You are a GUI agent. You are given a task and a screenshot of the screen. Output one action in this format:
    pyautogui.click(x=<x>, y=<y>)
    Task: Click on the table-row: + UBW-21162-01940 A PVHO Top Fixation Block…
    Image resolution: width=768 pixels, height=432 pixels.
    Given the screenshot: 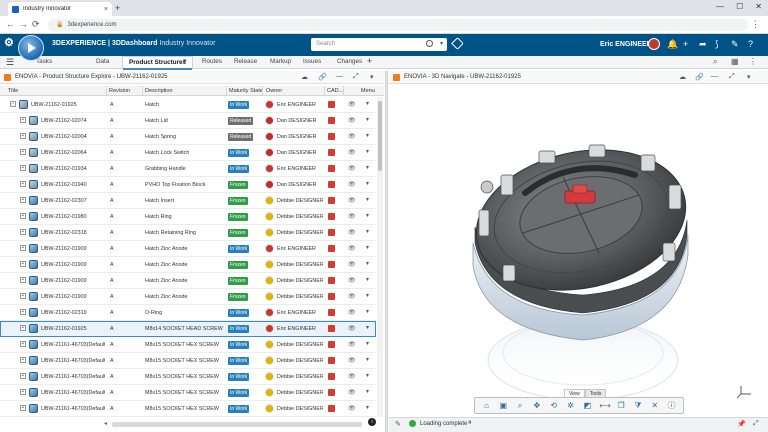 What is the action you would take?
    pyautogui.click(x=188, y=185)
    